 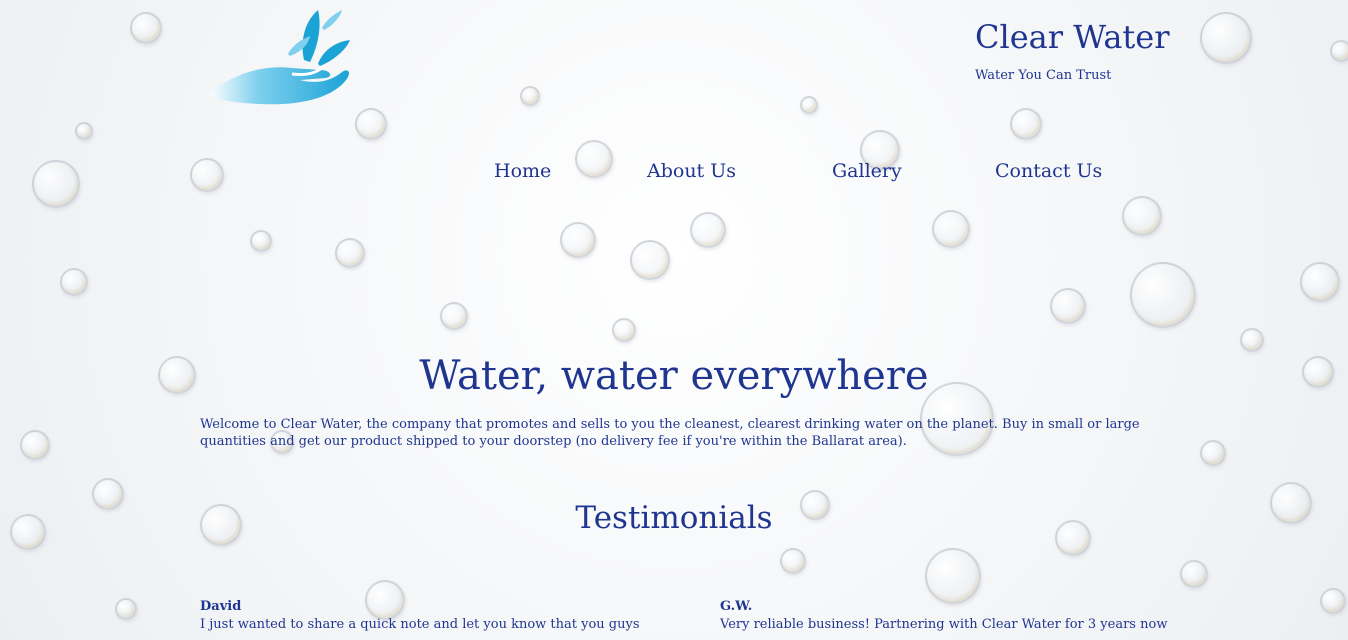 I want to click on hero-title: Water, water everywhere, so click(x=674, y=376).